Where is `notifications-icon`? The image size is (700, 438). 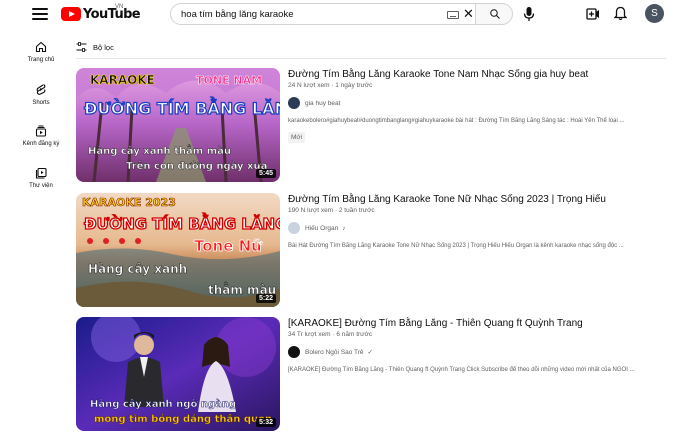 notifications-icon is located at coordinates (620, 13).